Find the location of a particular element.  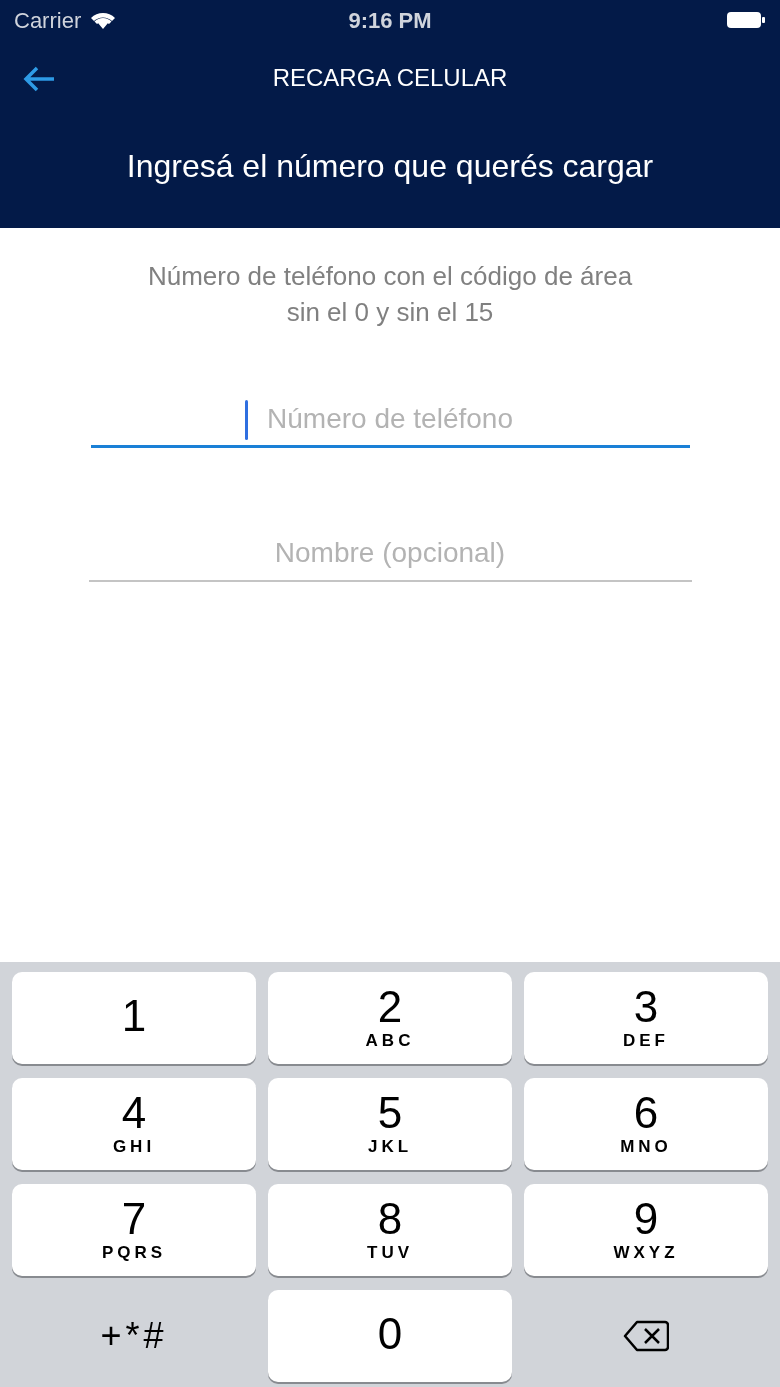

key: 5 JKL is located at coordinates (390, 1124).